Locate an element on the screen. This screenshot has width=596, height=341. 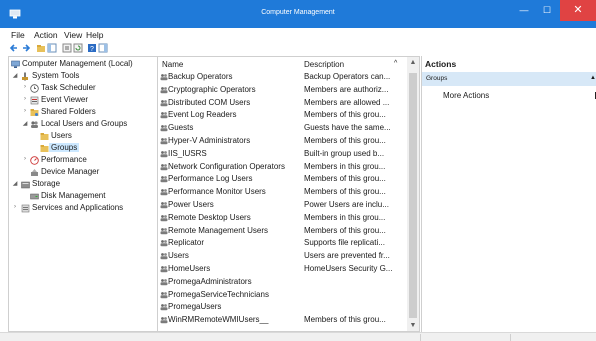
show-action-pane-icon is located at coordinates (103, 48).